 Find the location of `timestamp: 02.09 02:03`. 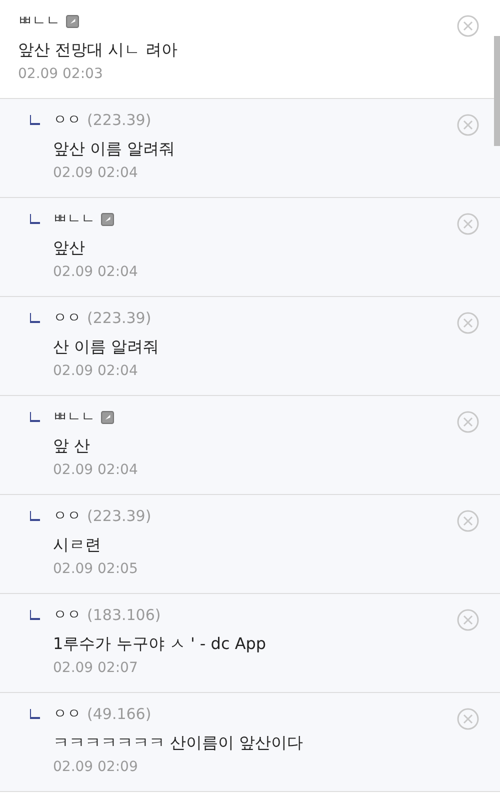

timestamp: 02.09 02:03 is located at coordinates (61, 74).